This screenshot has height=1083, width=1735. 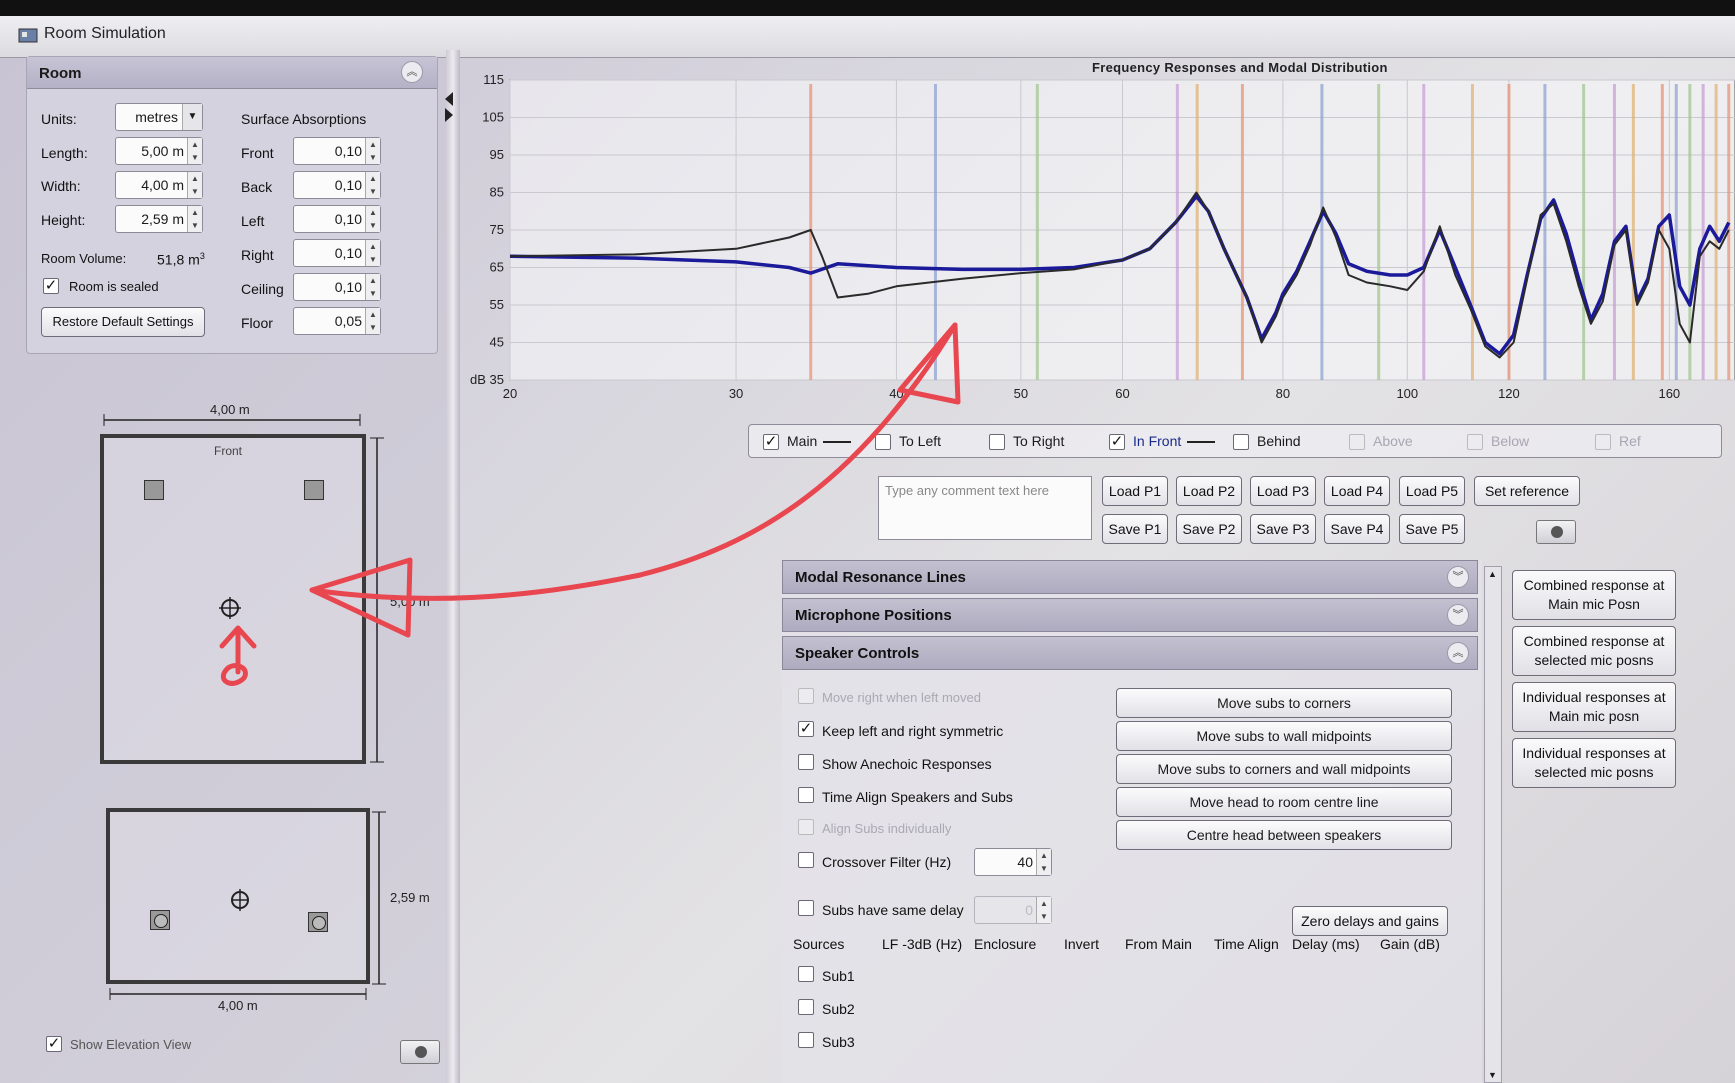 I want to click on scroll-down-icon: ▼, so click(x=1492, y=1075).